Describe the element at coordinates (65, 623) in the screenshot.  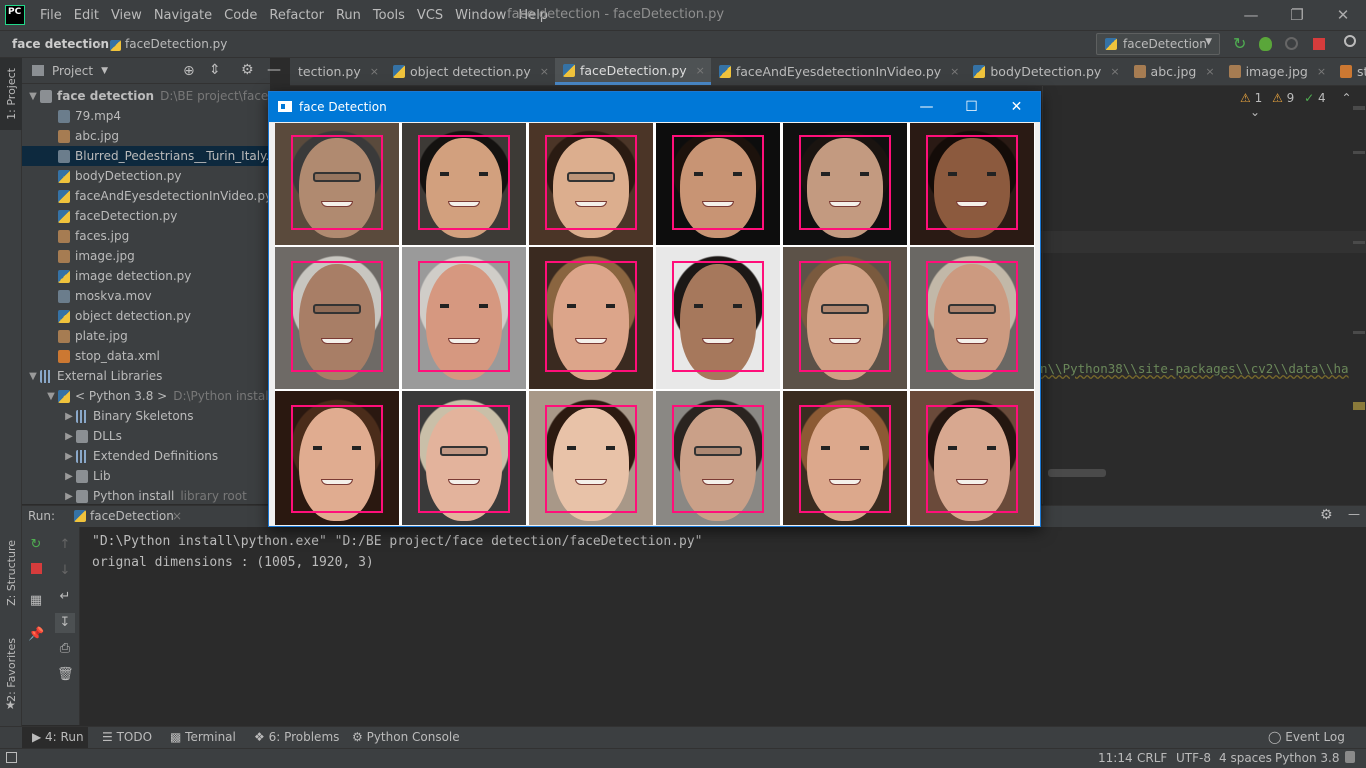
I see `scroll-to-end-icon: ↧` at that location.